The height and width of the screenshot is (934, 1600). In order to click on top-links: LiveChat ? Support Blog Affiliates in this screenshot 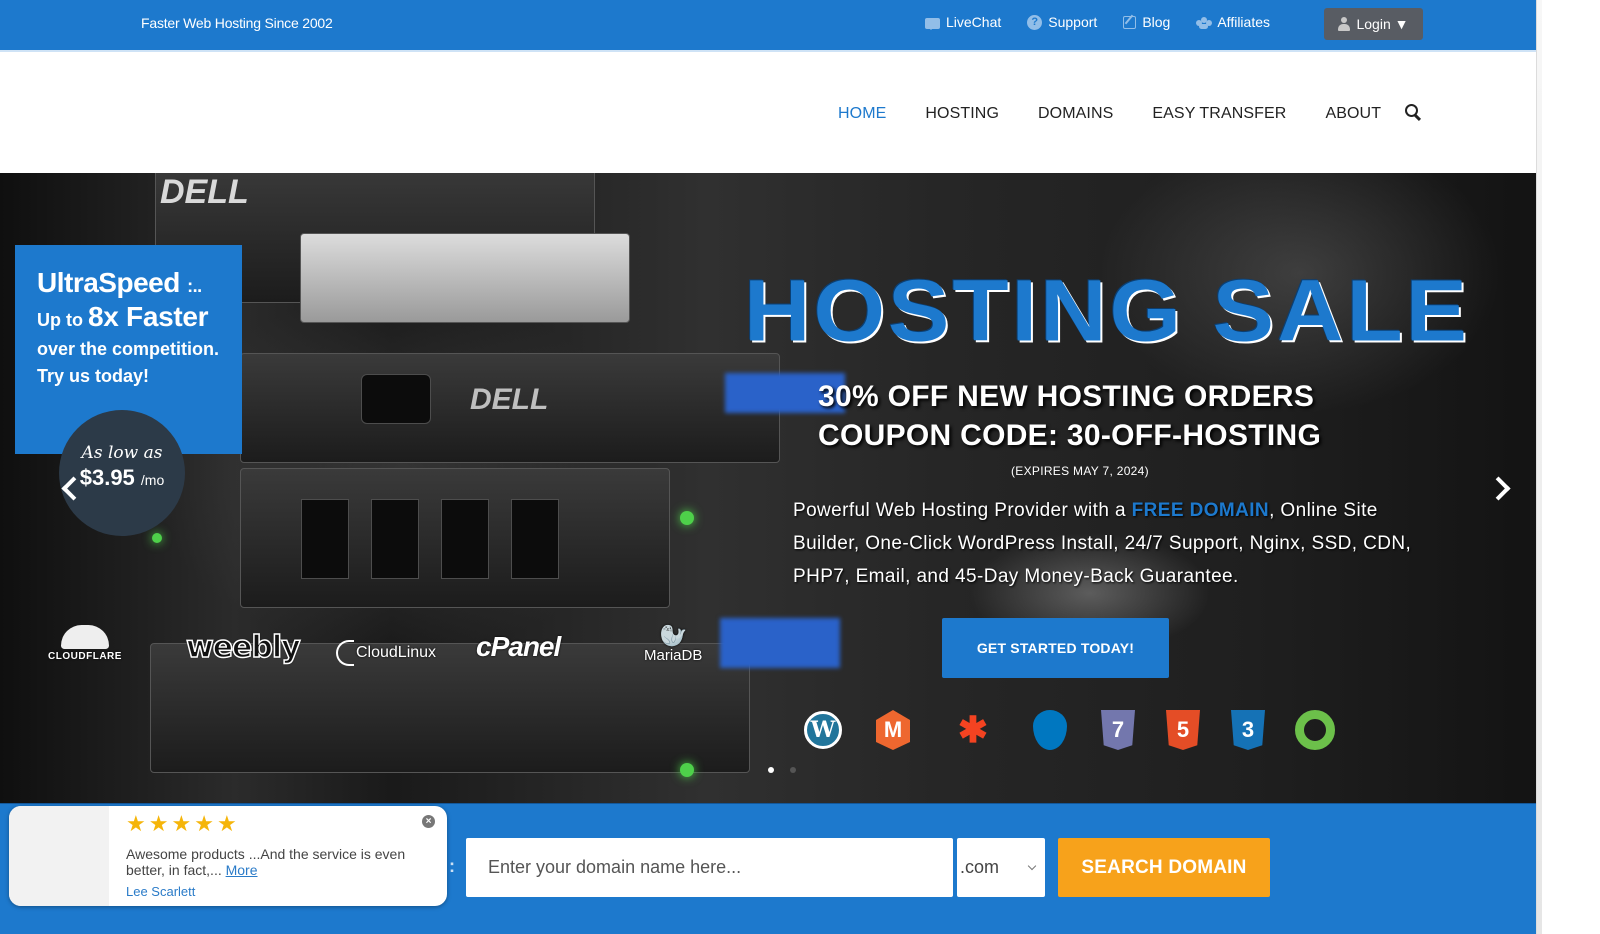, I will do `click(1097, 22)`.